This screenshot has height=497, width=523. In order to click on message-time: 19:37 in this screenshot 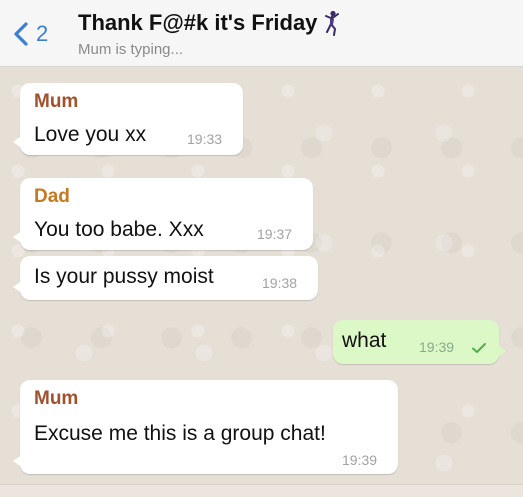, I will do `click(275, 234)`.